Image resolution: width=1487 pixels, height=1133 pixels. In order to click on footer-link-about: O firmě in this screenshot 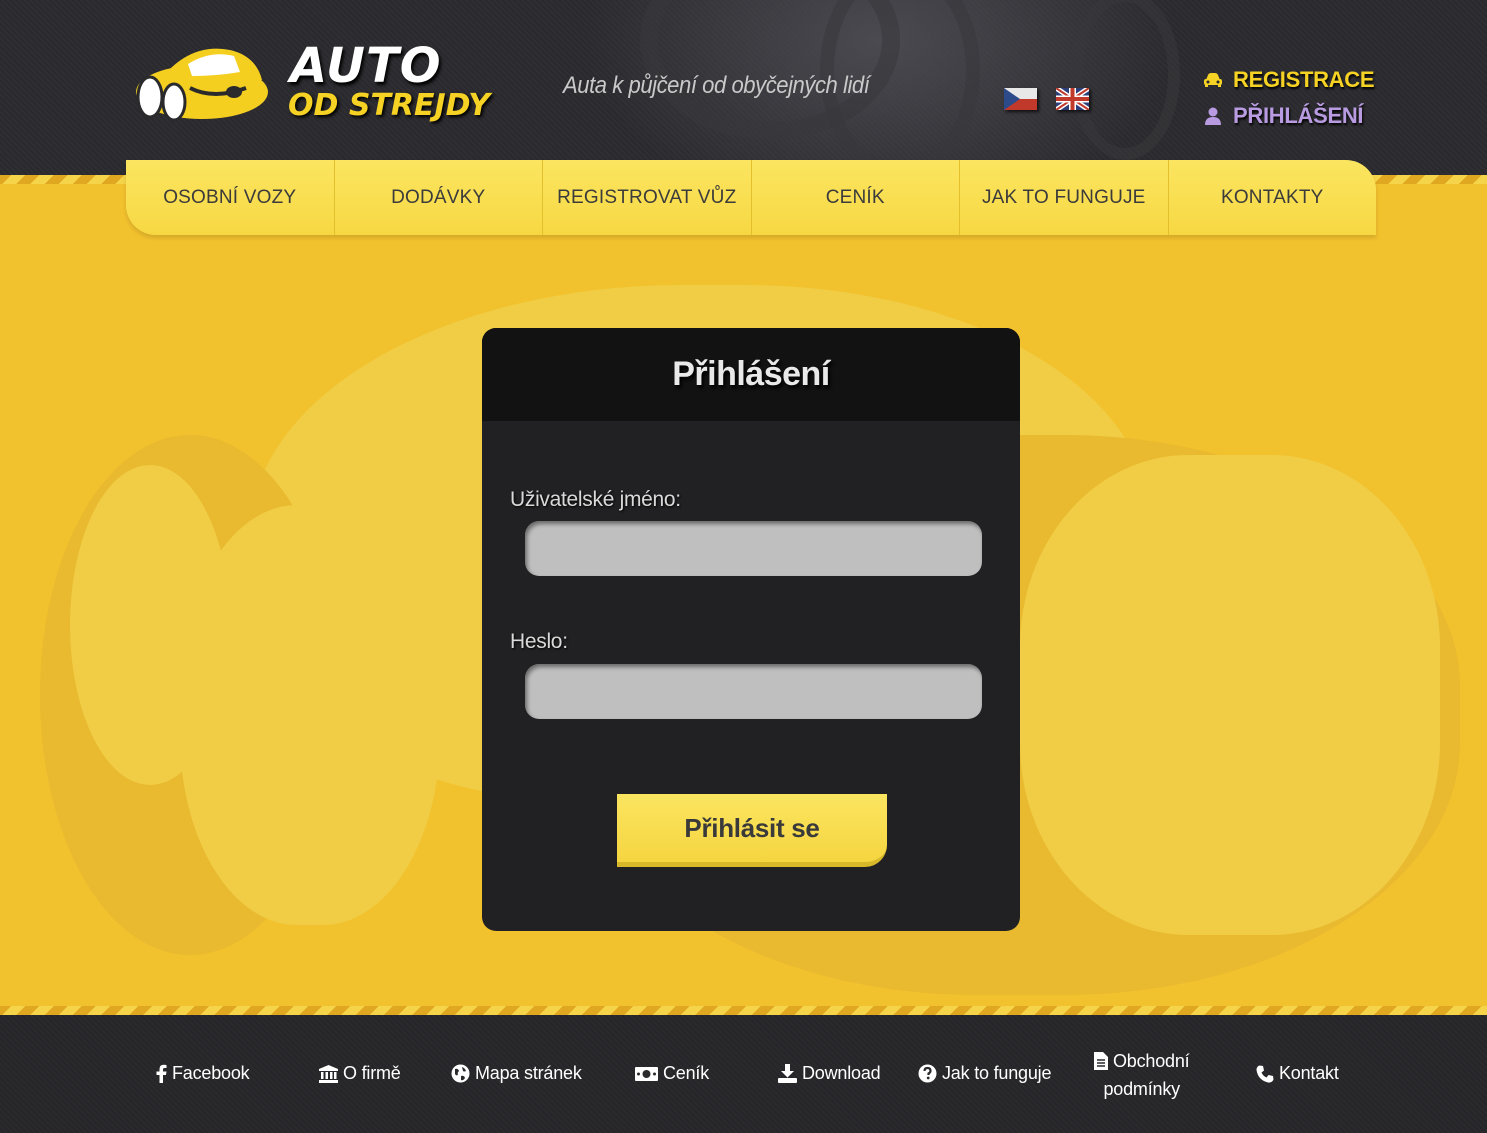, I will do `click(360, 1073)`.